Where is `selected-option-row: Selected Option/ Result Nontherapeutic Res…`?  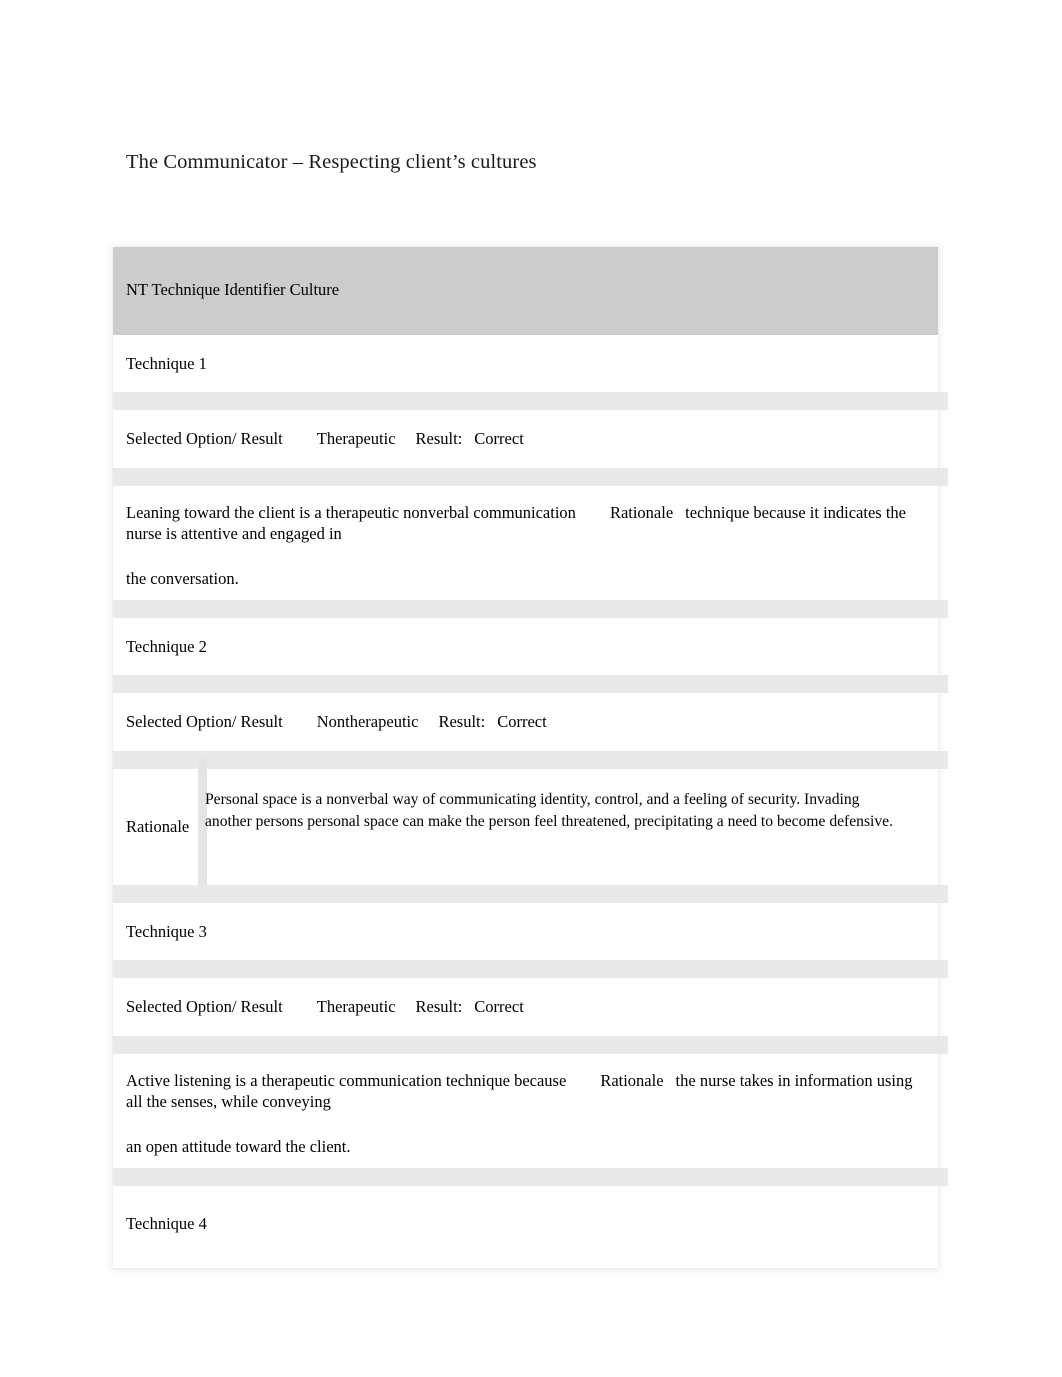 selected-option-row: Selected Option/ Result Nontherapeutic Res… is located at coordinates (336, 721).